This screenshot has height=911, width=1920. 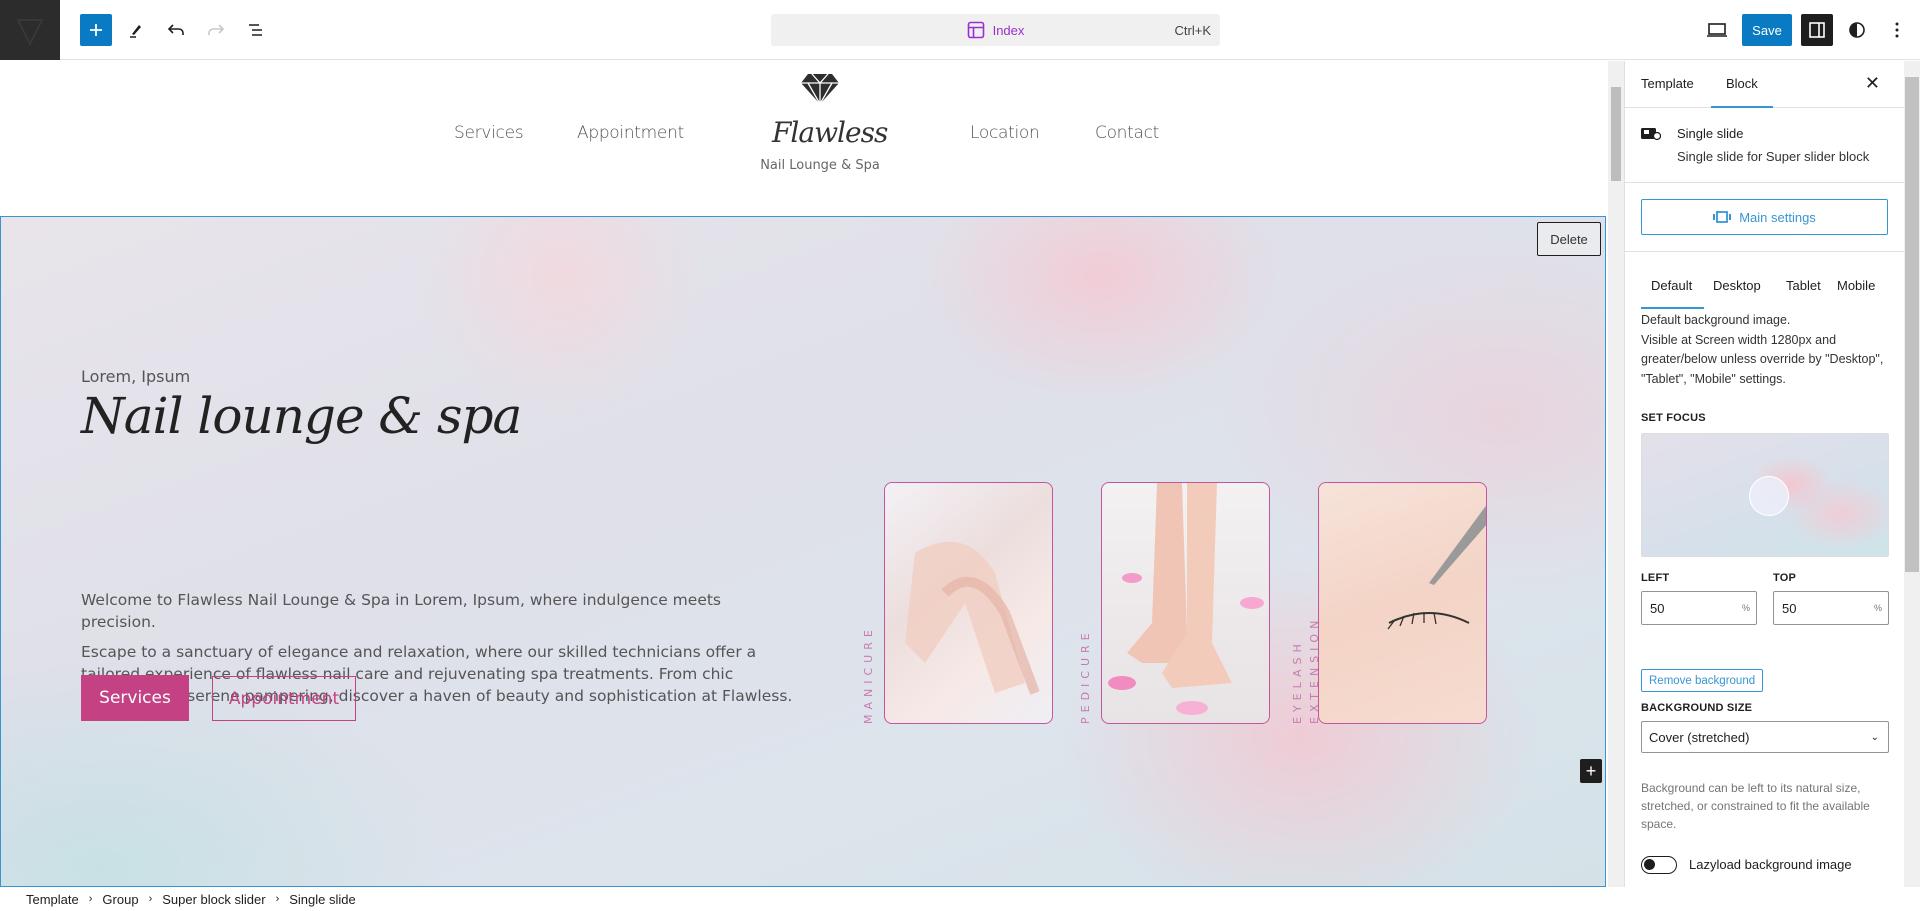 What do you see at coordinates (1722, 217) in the screenshot?
I see `slider-settings-icon` at bounding box center [1722, 217].